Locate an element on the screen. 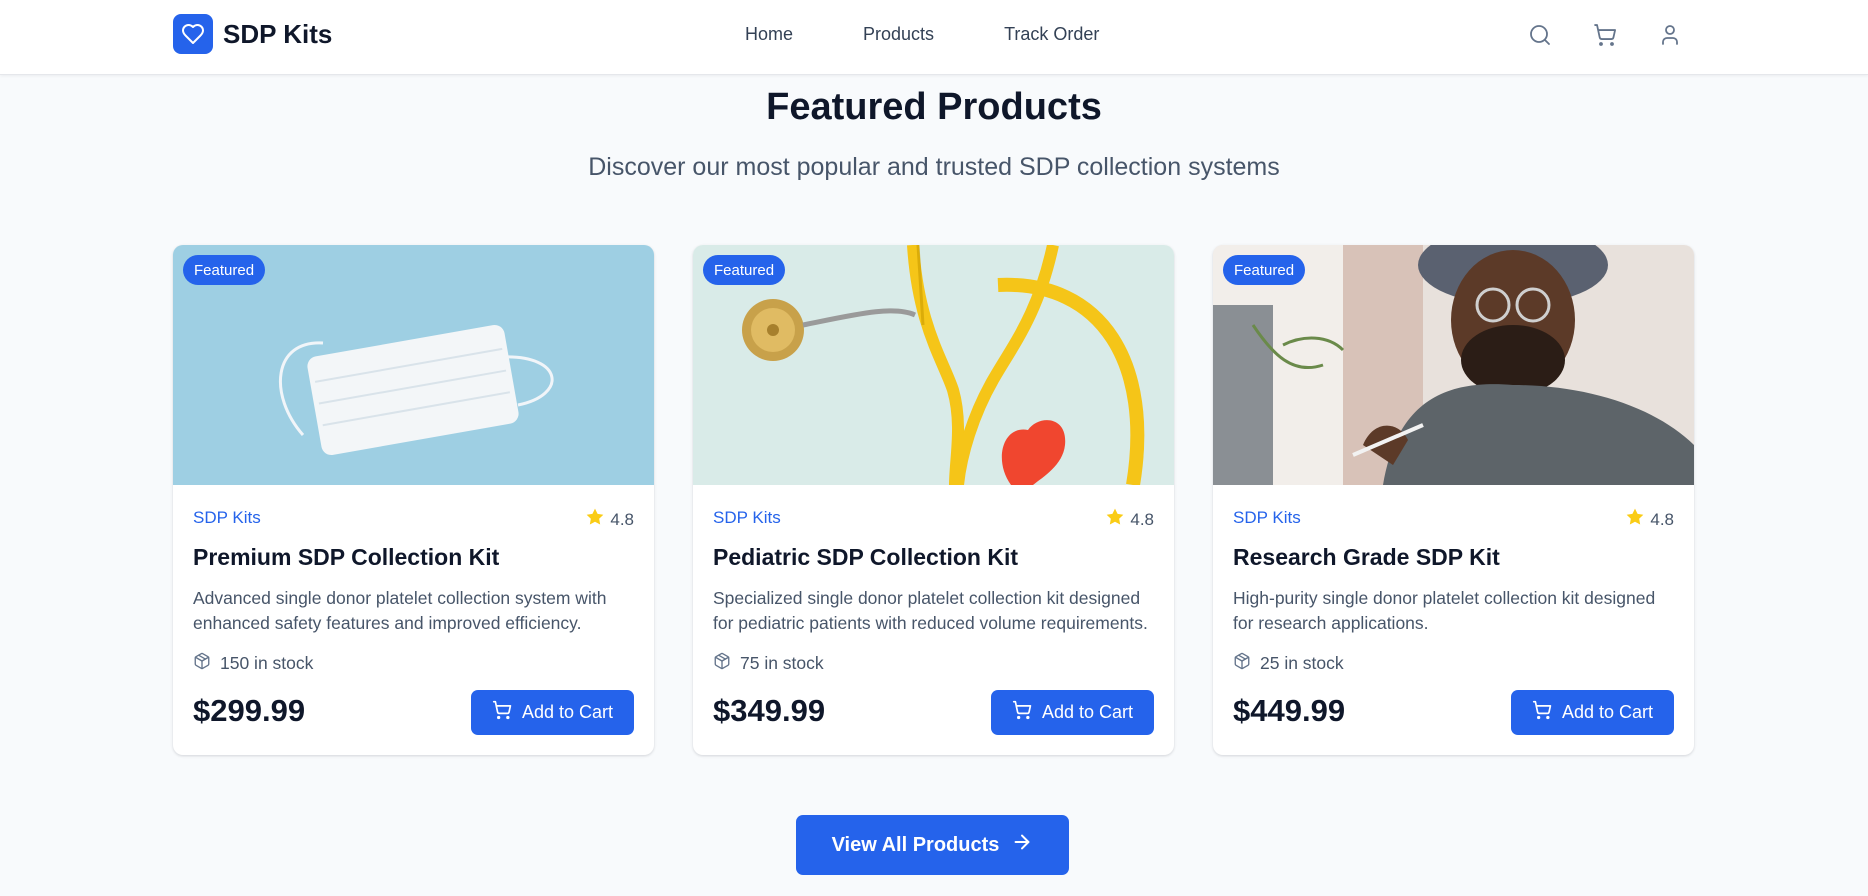  main-nav: Home Products Track Order is located at coordinates (922, 34).